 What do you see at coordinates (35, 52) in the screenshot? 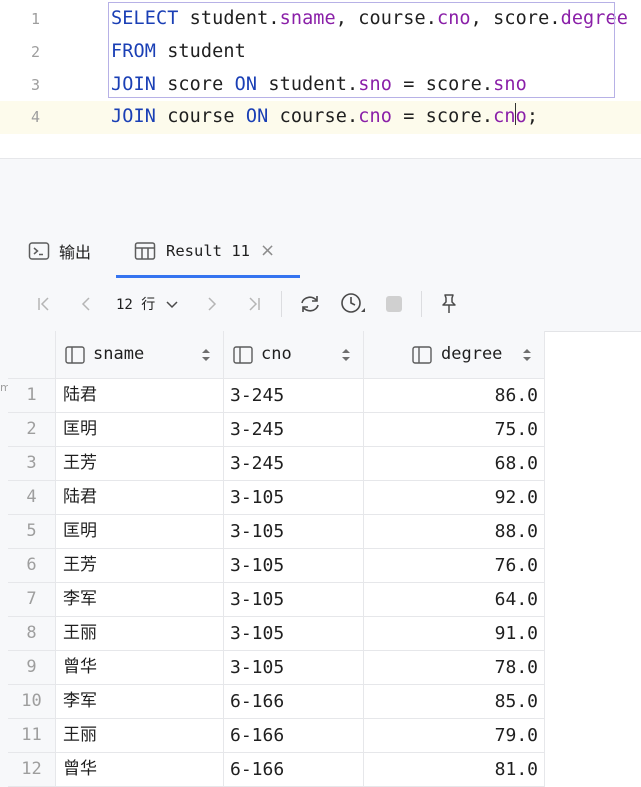
I see `line-number: 2` at bounding box center [35, 52].